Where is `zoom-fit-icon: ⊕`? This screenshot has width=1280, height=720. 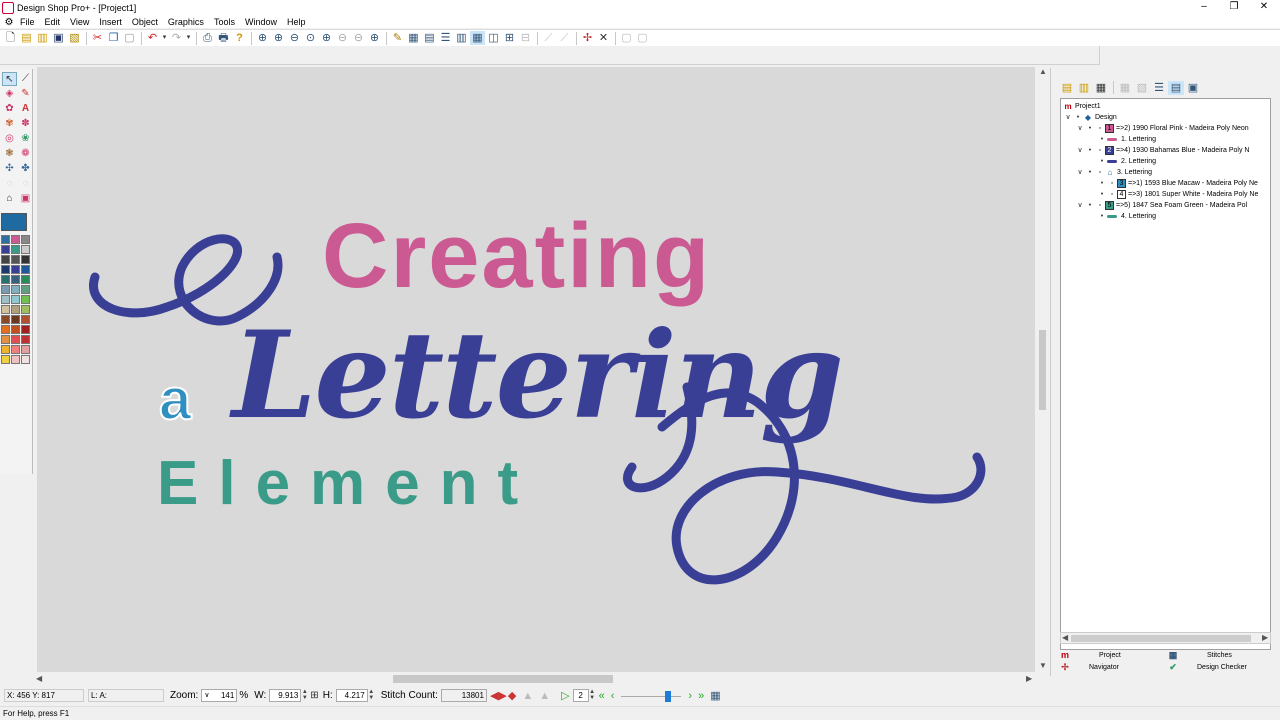
zoom-fit-icon: ⊕ is located at coordinates (262, 38).